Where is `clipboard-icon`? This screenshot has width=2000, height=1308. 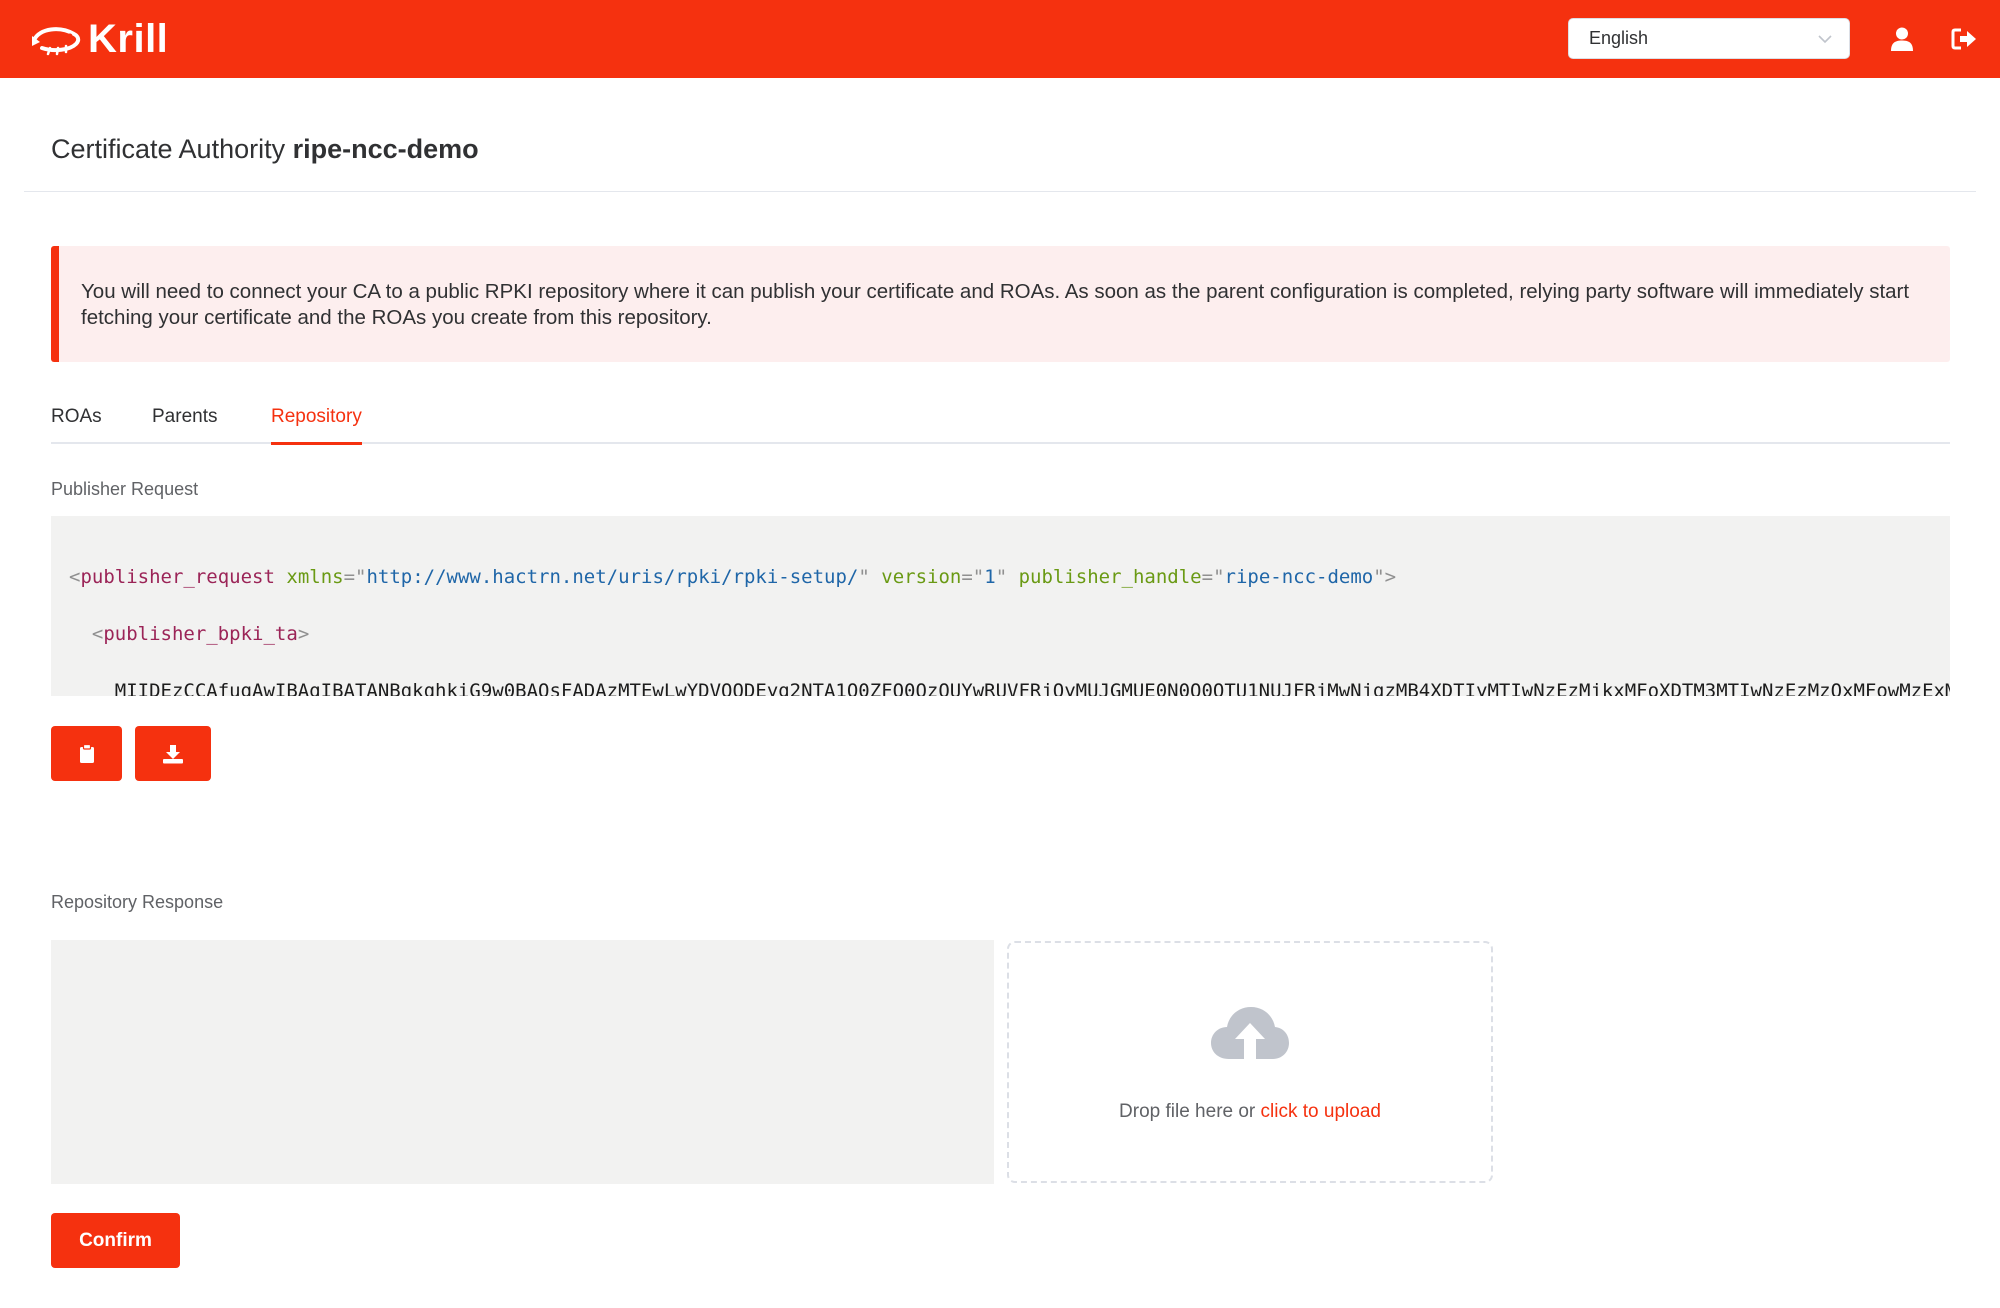 clipboard-icon is located at coordinates (86, 753).